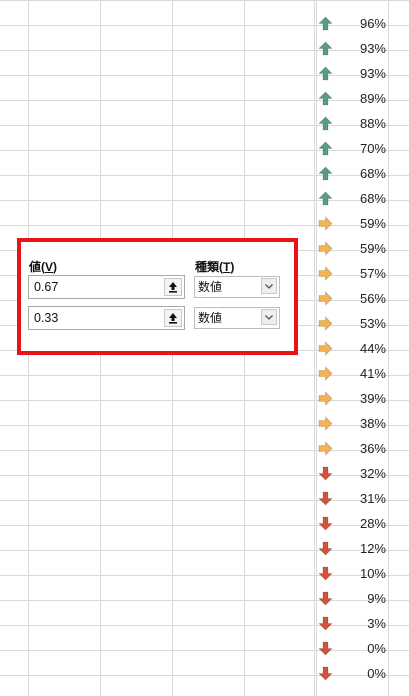 The width and height of the screenshot is (409, 696). Describe the element at coordinates (372, 98) in the screenshot. I see `cell-value: 89%` at that location.